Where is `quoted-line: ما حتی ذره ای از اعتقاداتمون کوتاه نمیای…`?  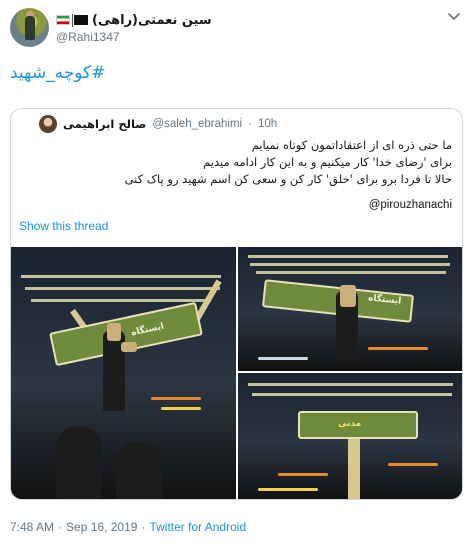
quoted-line: ما حتی ذره ای از اعتقاداتمون کوتاه نمیای… is located at coordinates (351, 145).